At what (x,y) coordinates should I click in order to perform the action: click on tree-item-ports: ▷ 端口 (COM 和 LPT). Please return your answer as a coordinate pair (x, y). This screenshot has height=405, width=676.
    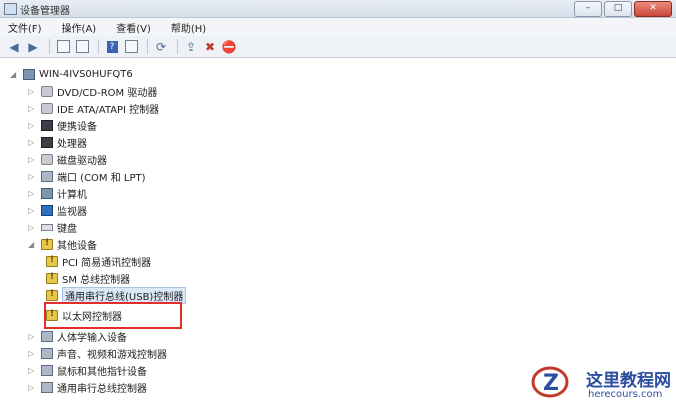
    Looking at the image, I should click on (87, 176).